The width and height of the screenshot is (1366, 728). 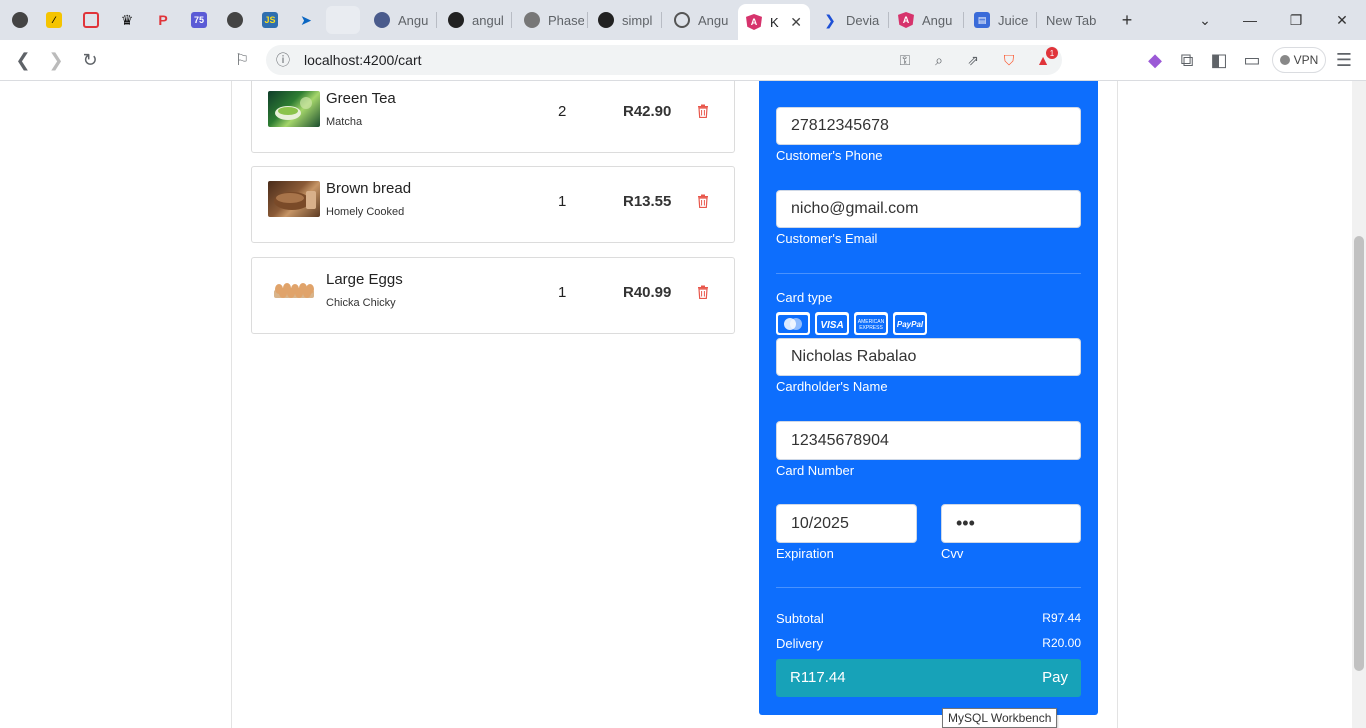 I want to click on minimize-icon: —, so click(x=1250, y=20).